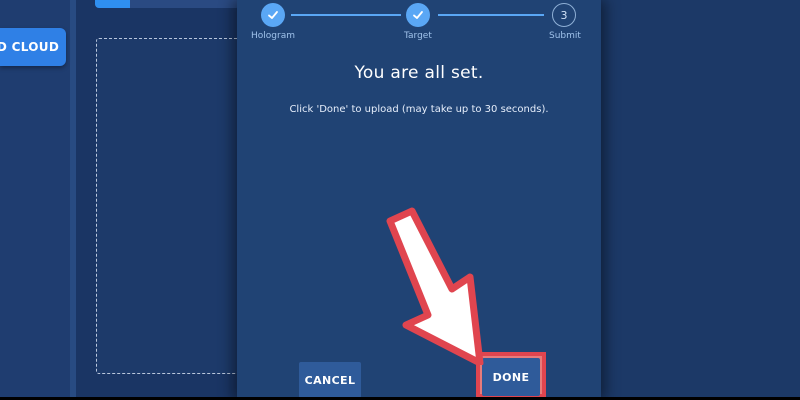 This screenshot has width=800, height=400. I want to click on stepper: 3 Hologram Target Submit, so click(419, 24).